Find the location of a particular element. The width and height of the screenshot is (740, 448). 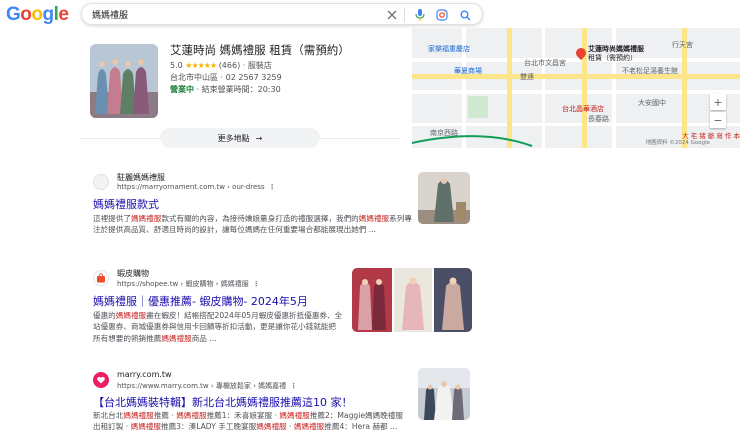

business-photo is located at coordinates (124, 81).